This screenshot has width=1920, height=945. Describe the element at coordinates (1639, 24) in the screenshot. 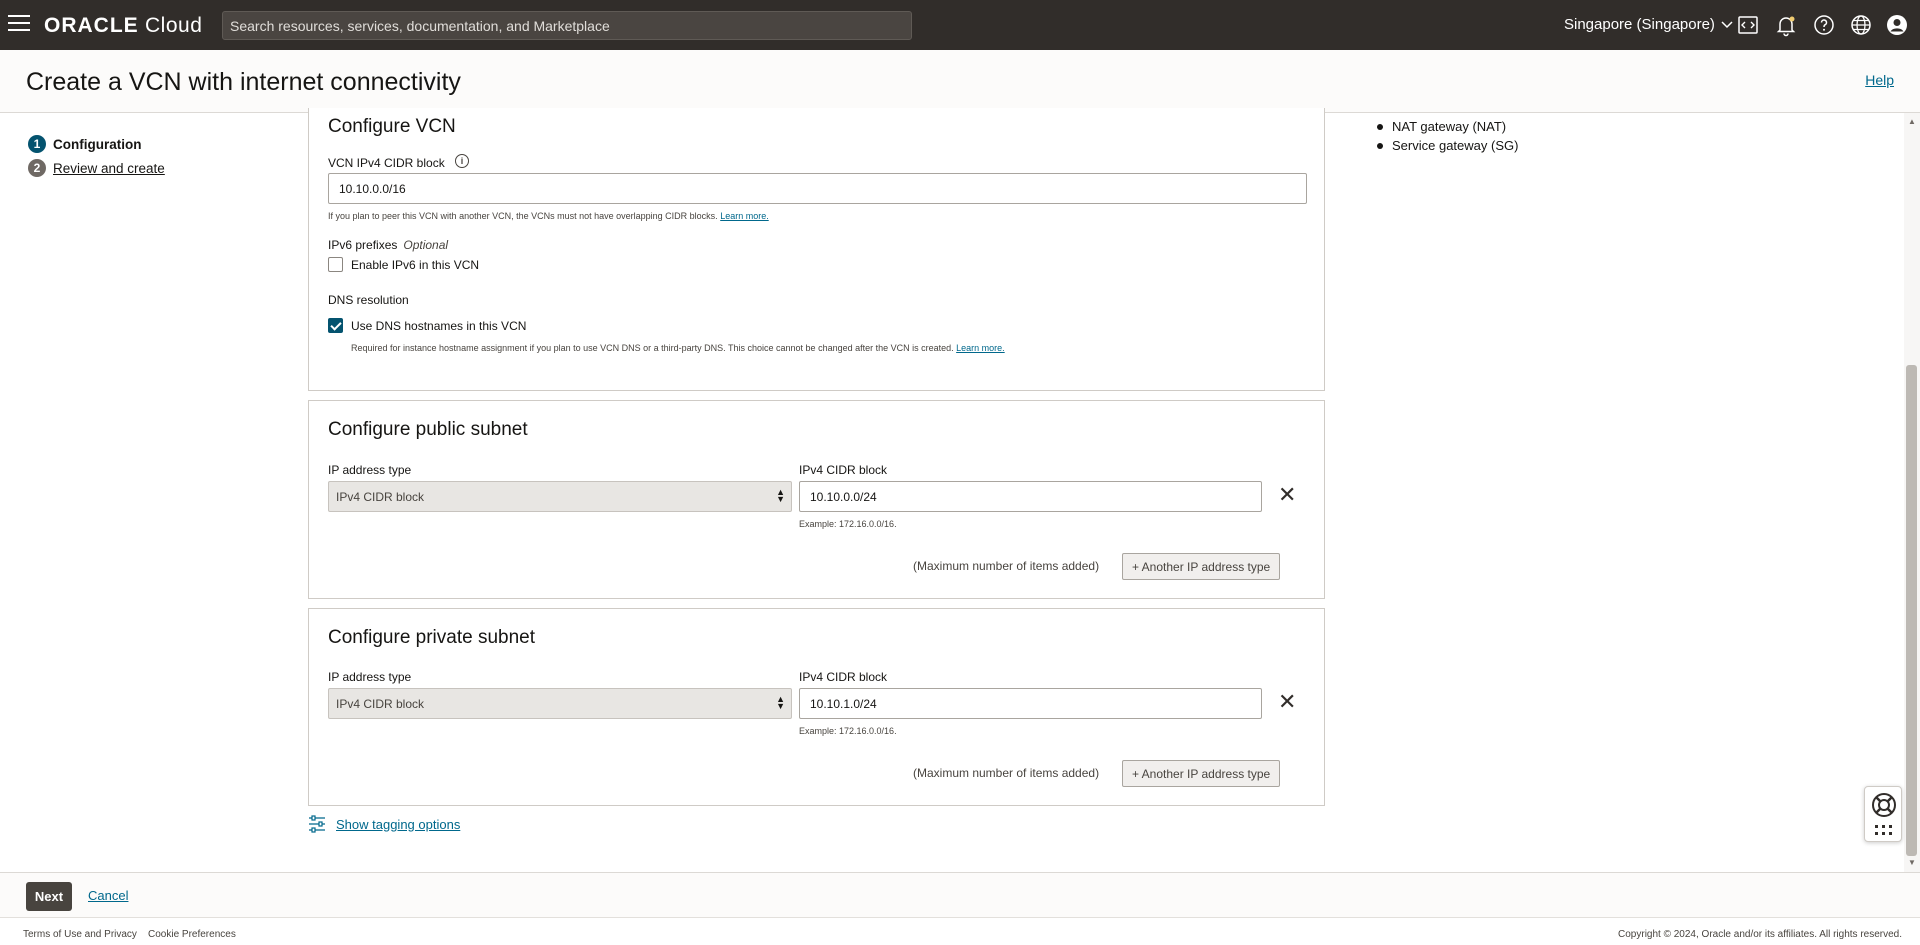

I see `region-label: Singapore (Singapore)` at that location.